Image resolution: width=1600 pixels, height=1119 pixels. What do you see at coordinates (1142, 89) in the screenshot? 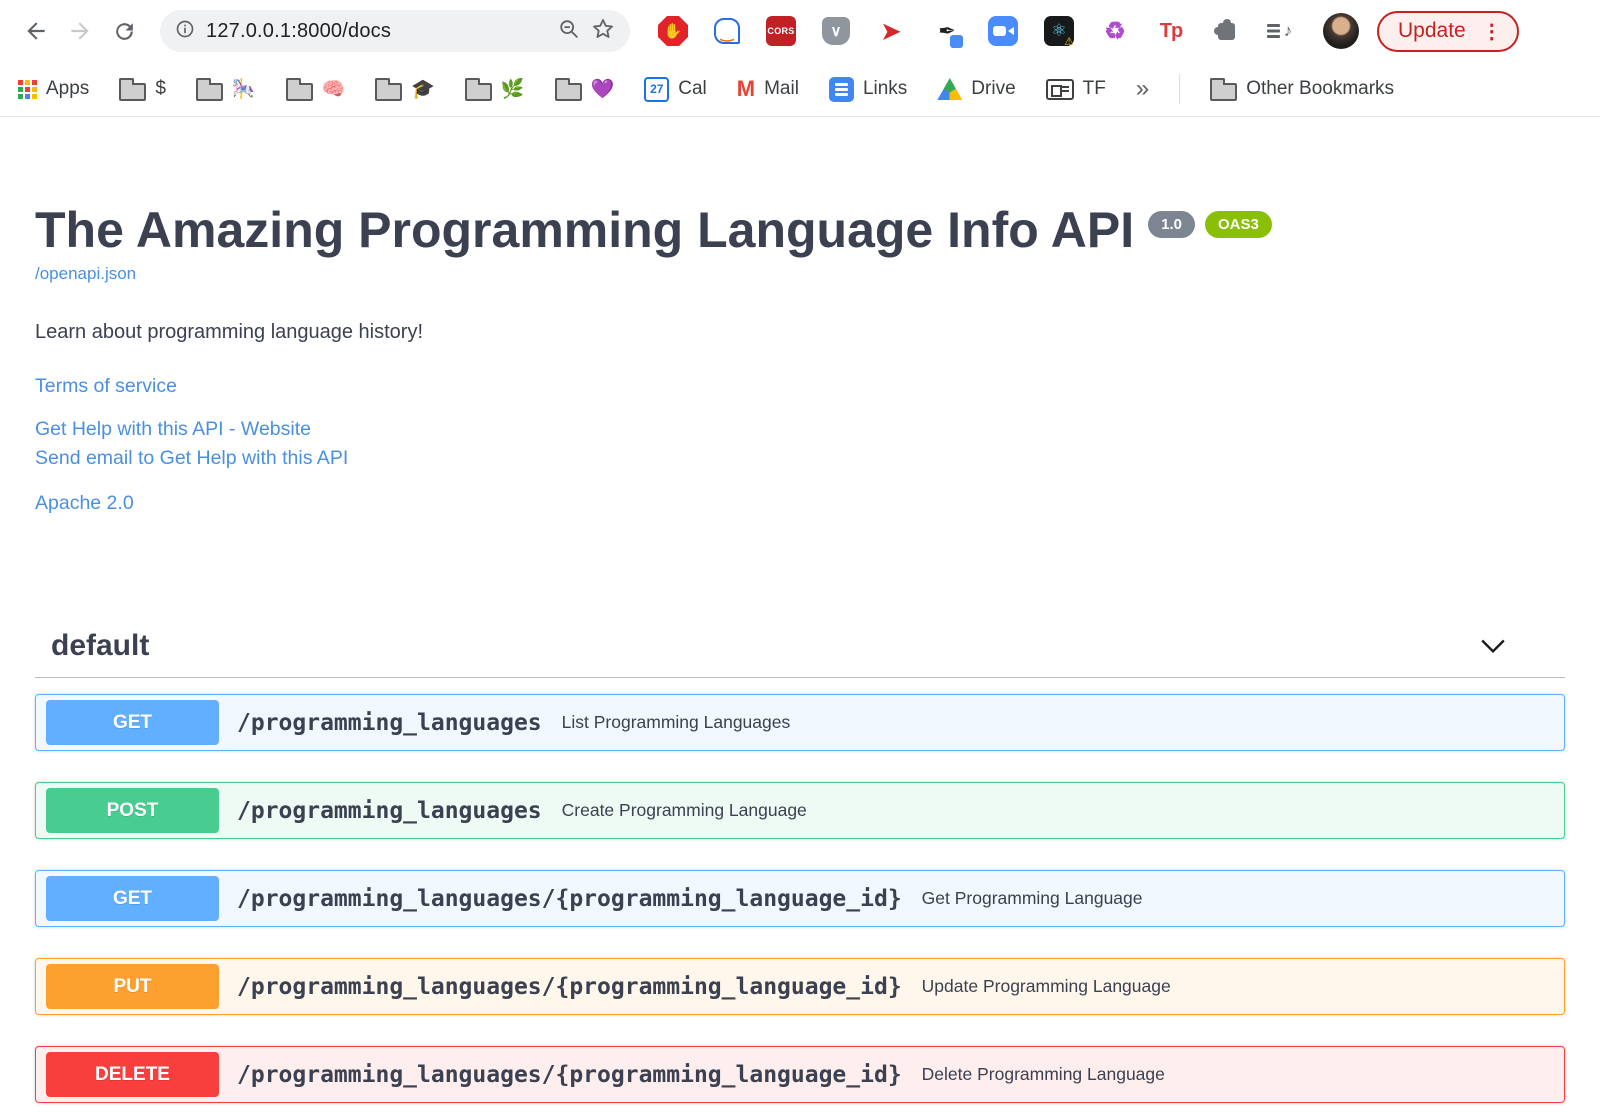
I see `bookmarks-overflow-chevron: »` at bounding box center [1142, 89].